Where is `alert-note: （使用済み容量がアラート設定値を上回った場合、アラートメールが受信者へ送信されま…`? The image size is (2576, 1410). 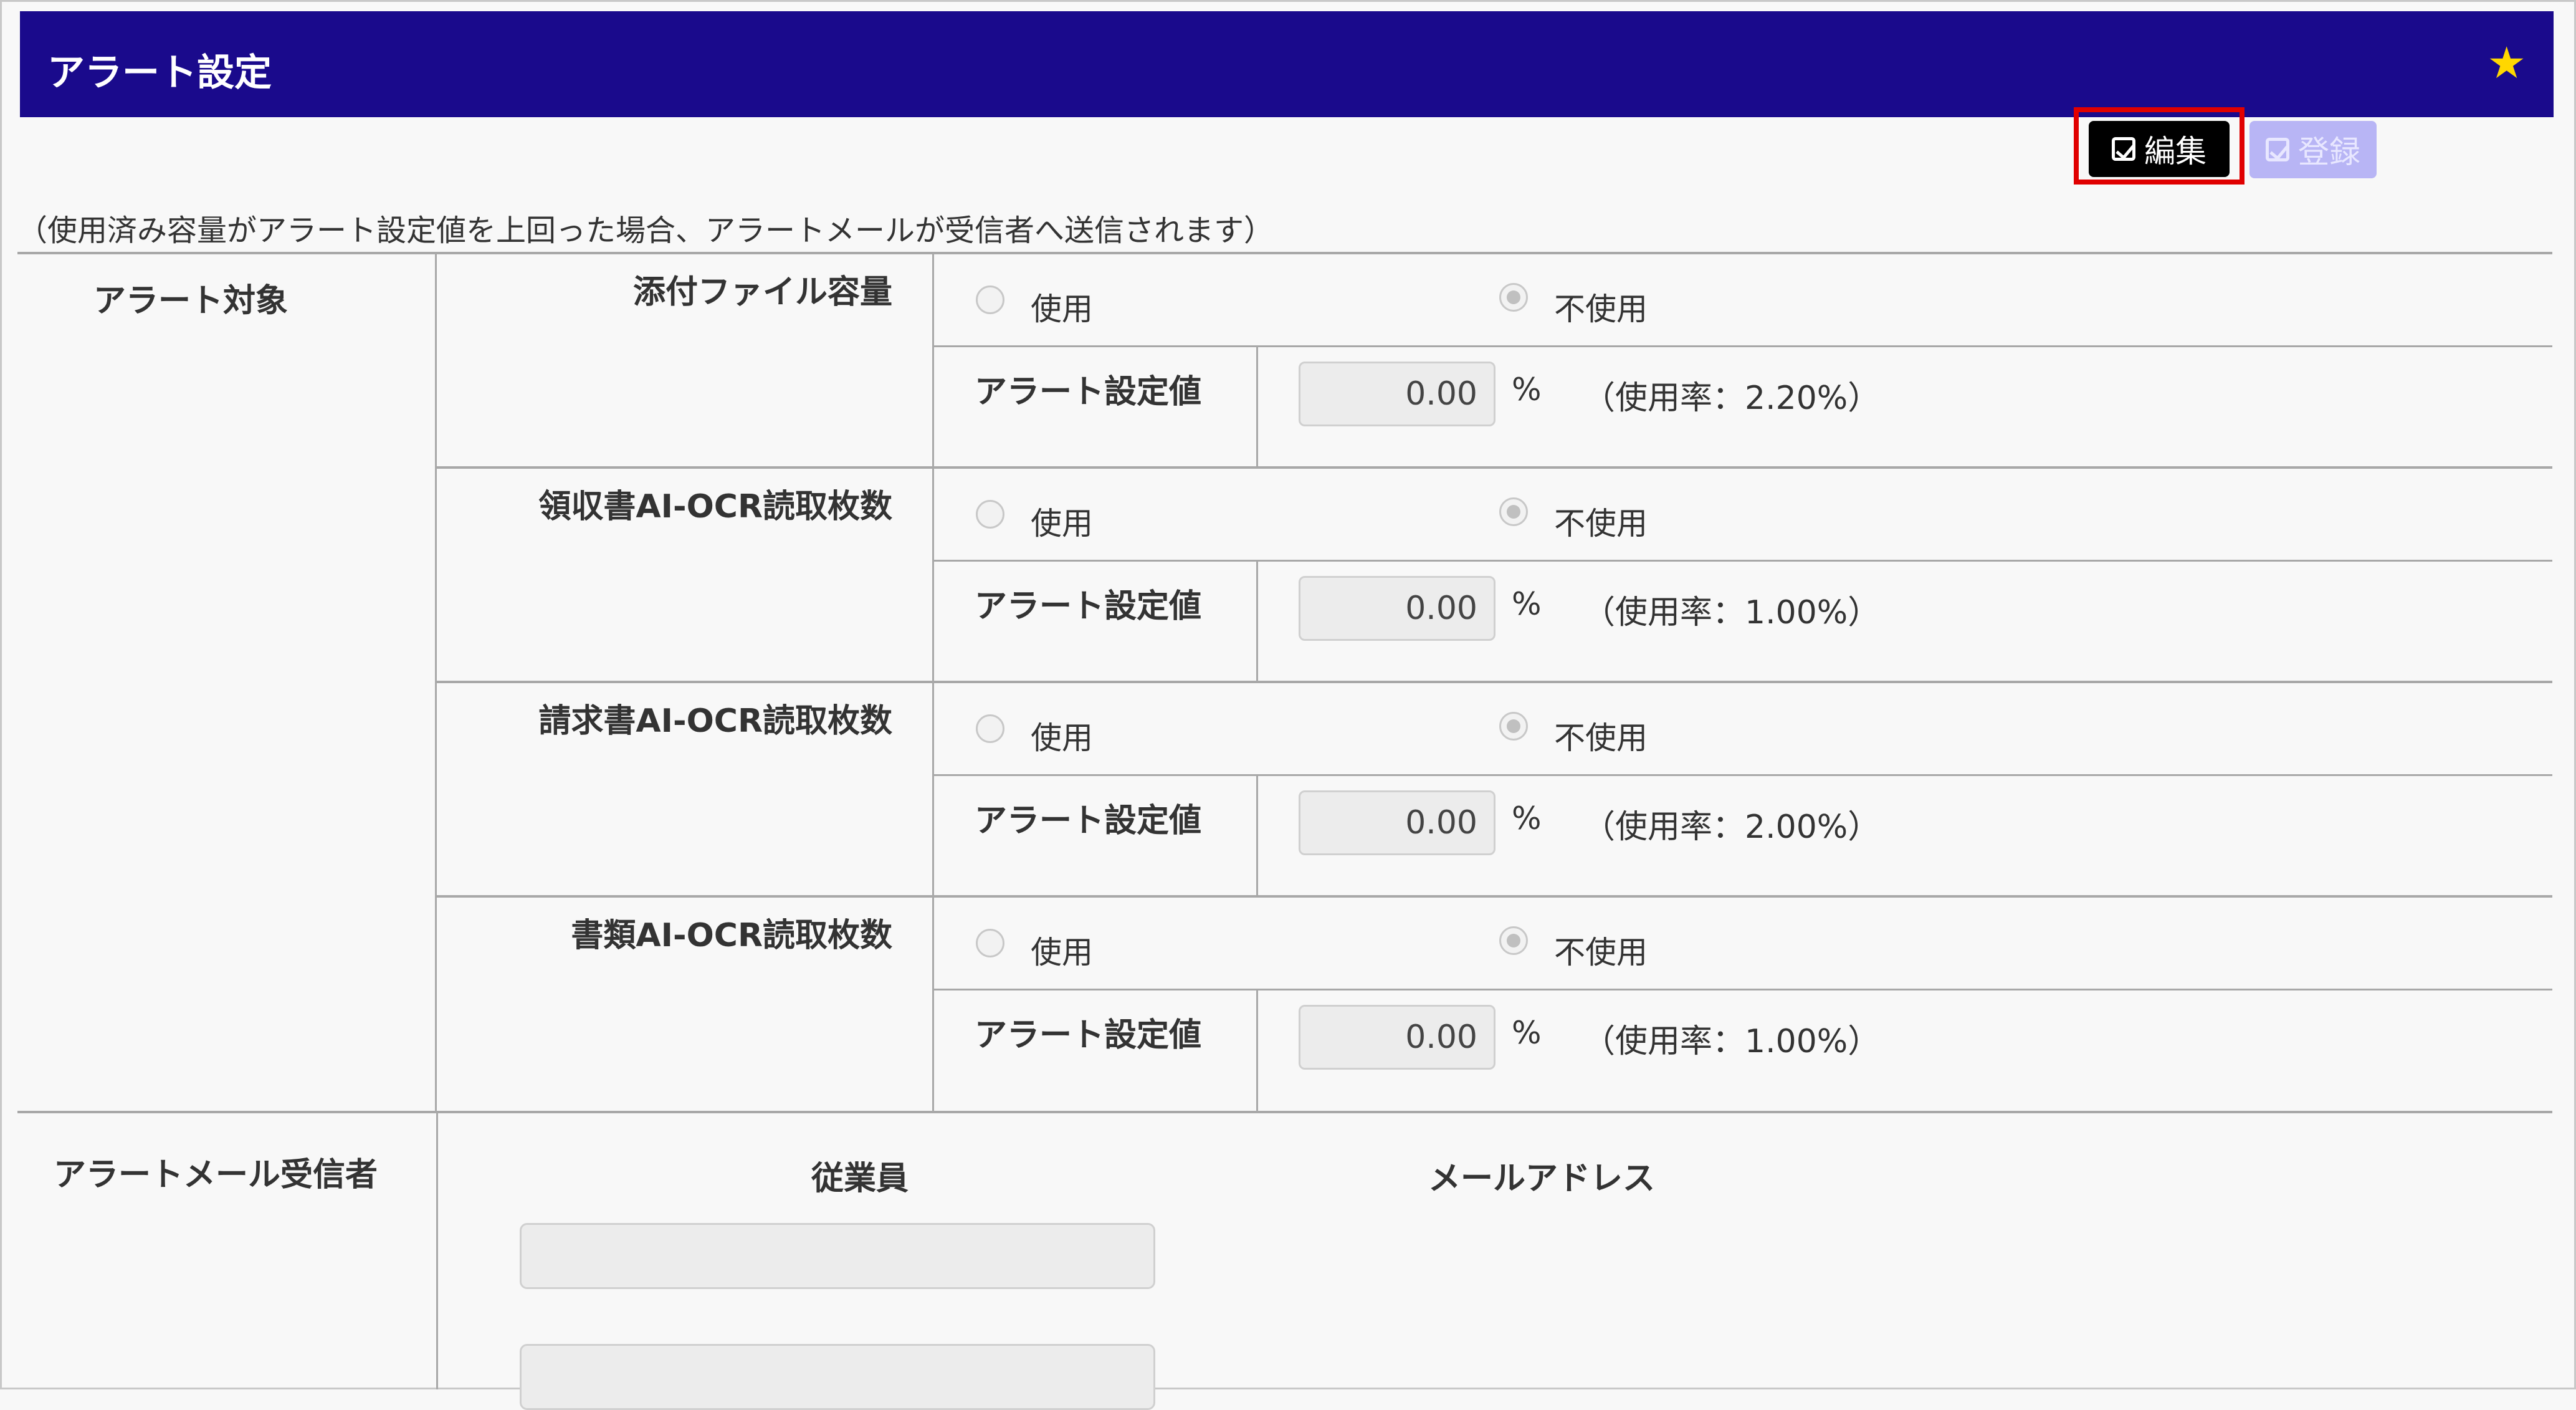 alert-note: （使用済み容量がアラート設定値を上回った場合、アラートメールが受信者へ送信されま… is located at coordinates (646, 230).